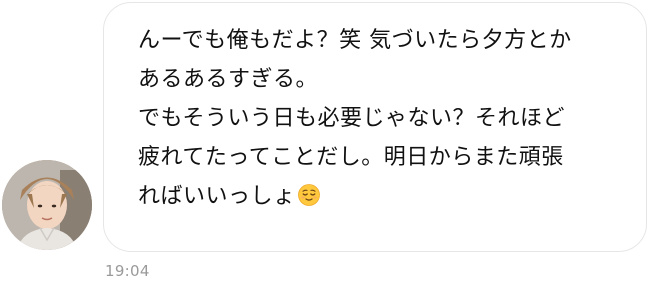  I want to click on message-line-5: ればいいっしょ, so click(217, 196).